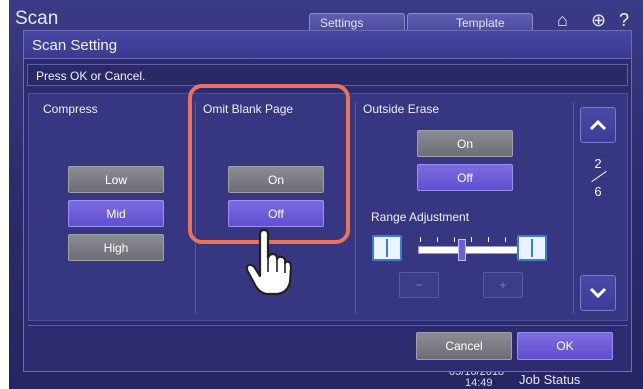 This screenshot has height=389, width=643. Describe the element at coordinates (387, 248) in the screenshot. I see `book-narrow-icon` at that location.